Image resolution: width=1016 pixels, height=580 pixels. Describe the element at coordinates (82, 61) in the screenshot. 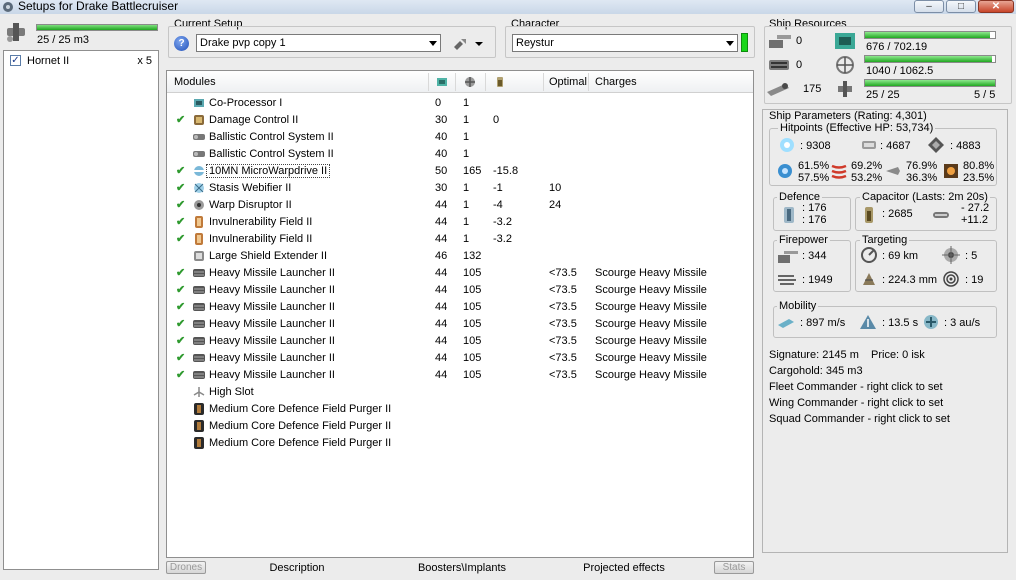

I see `drone-list-item: ✓ Hornet II x 5` at that location.